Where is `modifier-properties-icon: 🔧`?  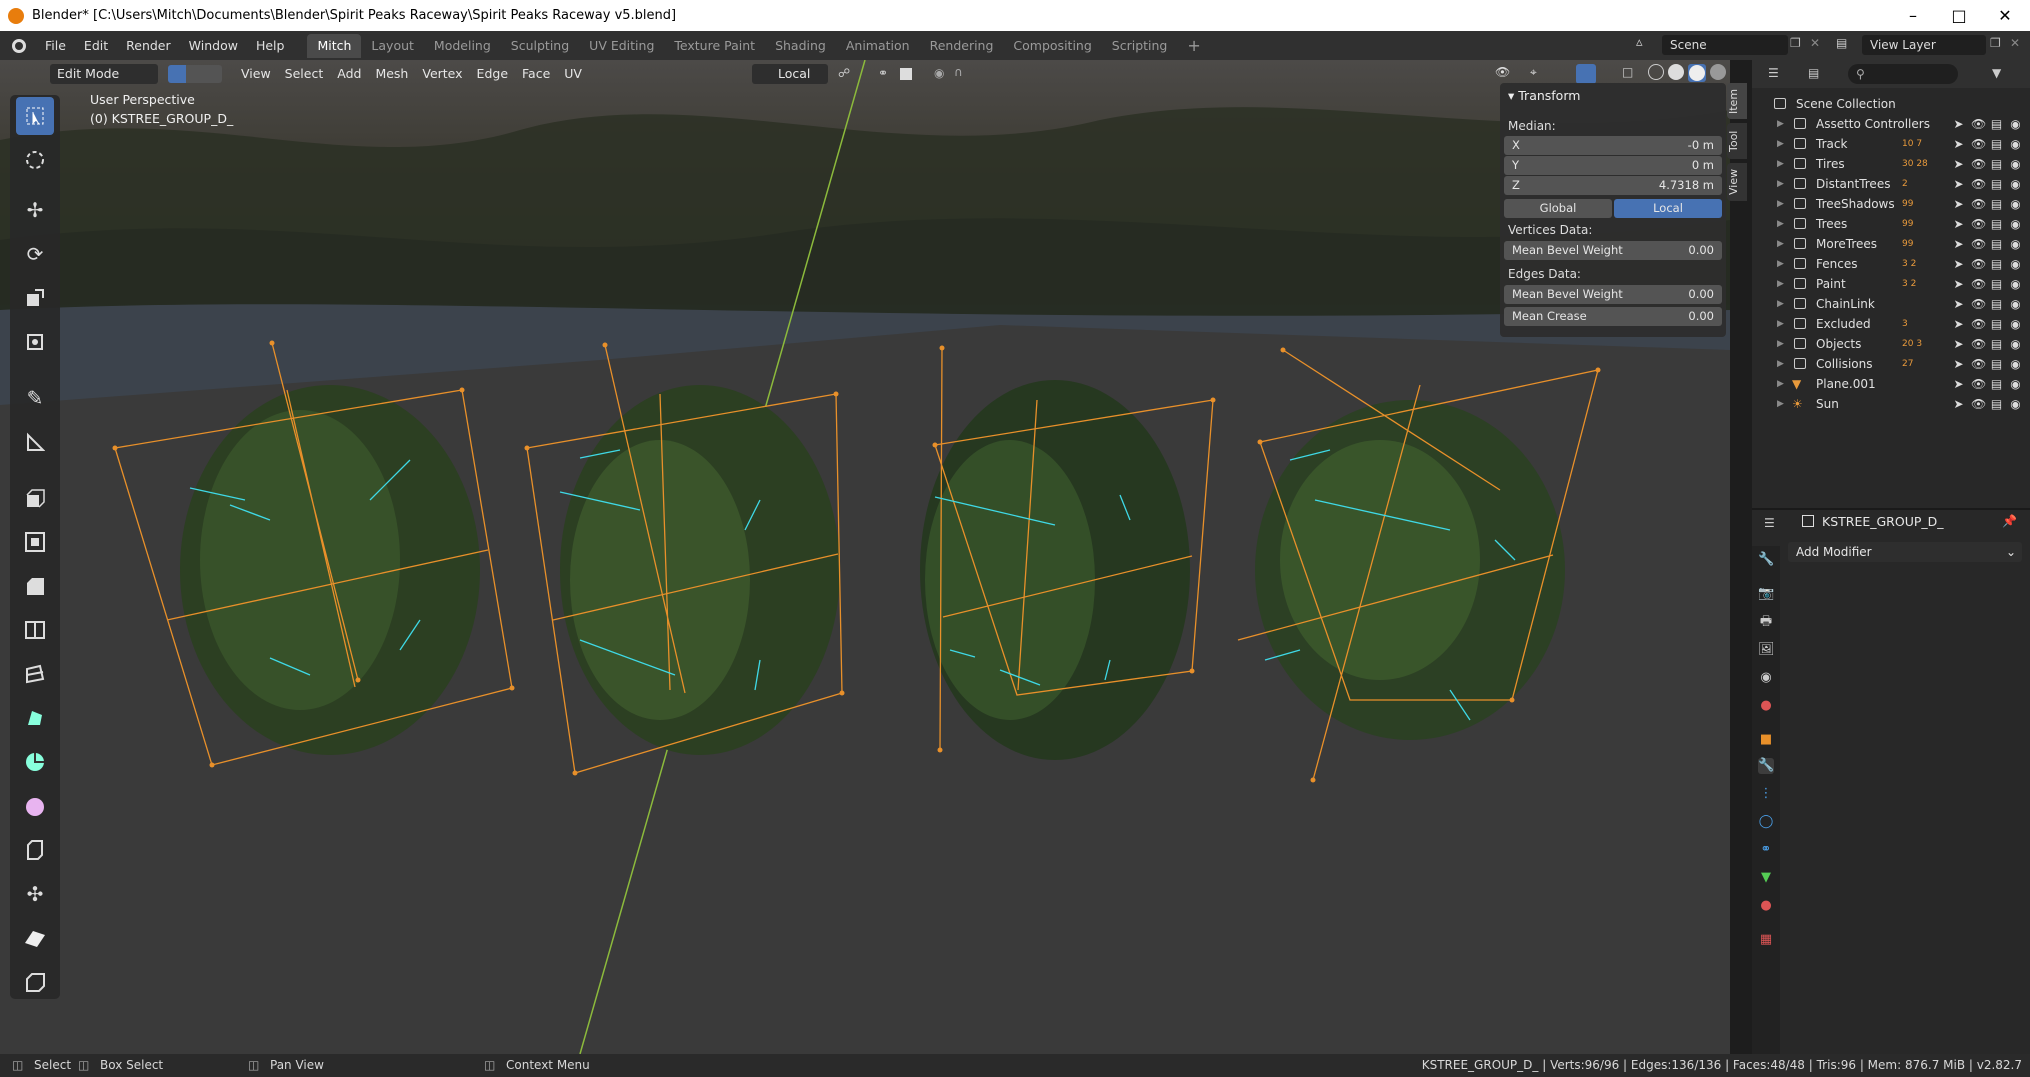
modifier-properties-icon: 🔧 is located at coordinates (1766, 766).